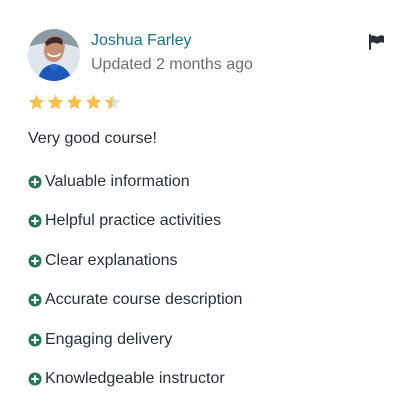 The image size is (416, 419). I want to click on review-tag-item: Clear explanations, so click(208, 261).